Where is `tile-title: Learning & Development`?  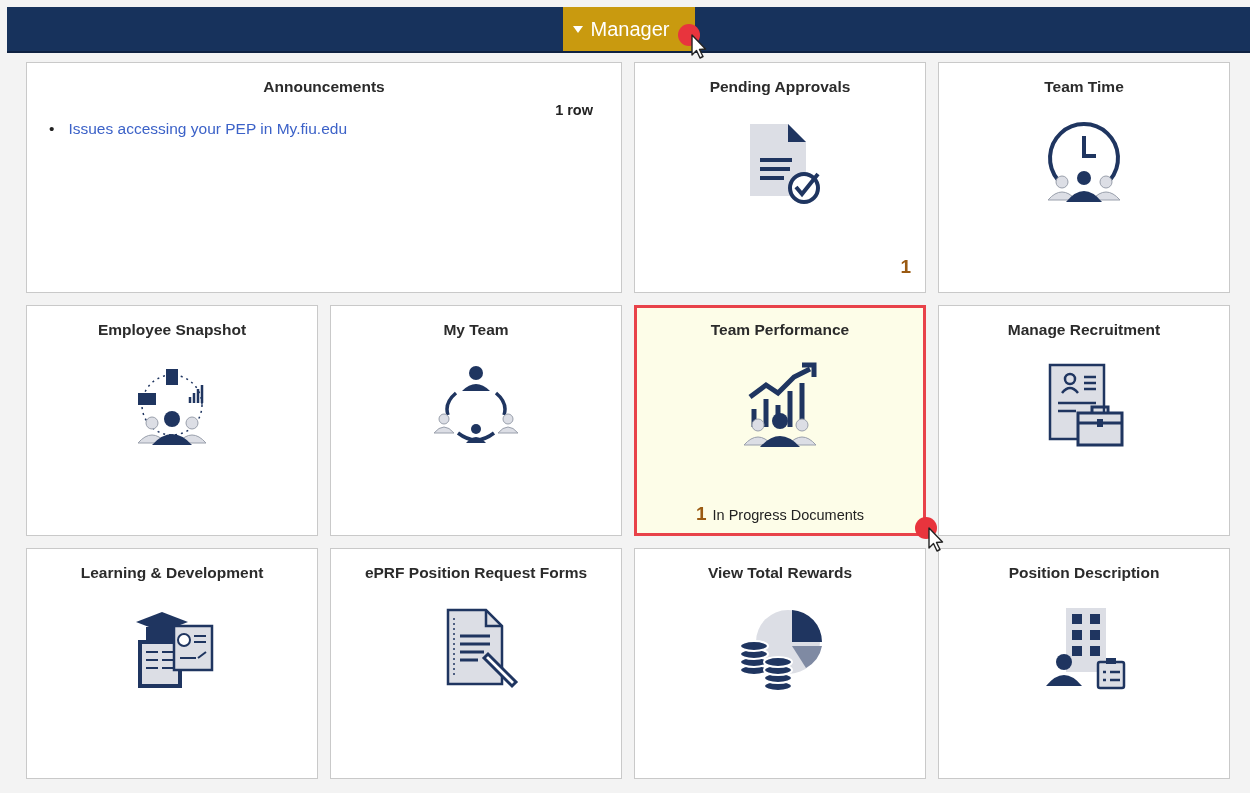 tile-title: Learning & Development is located at coordinates (172, 573).